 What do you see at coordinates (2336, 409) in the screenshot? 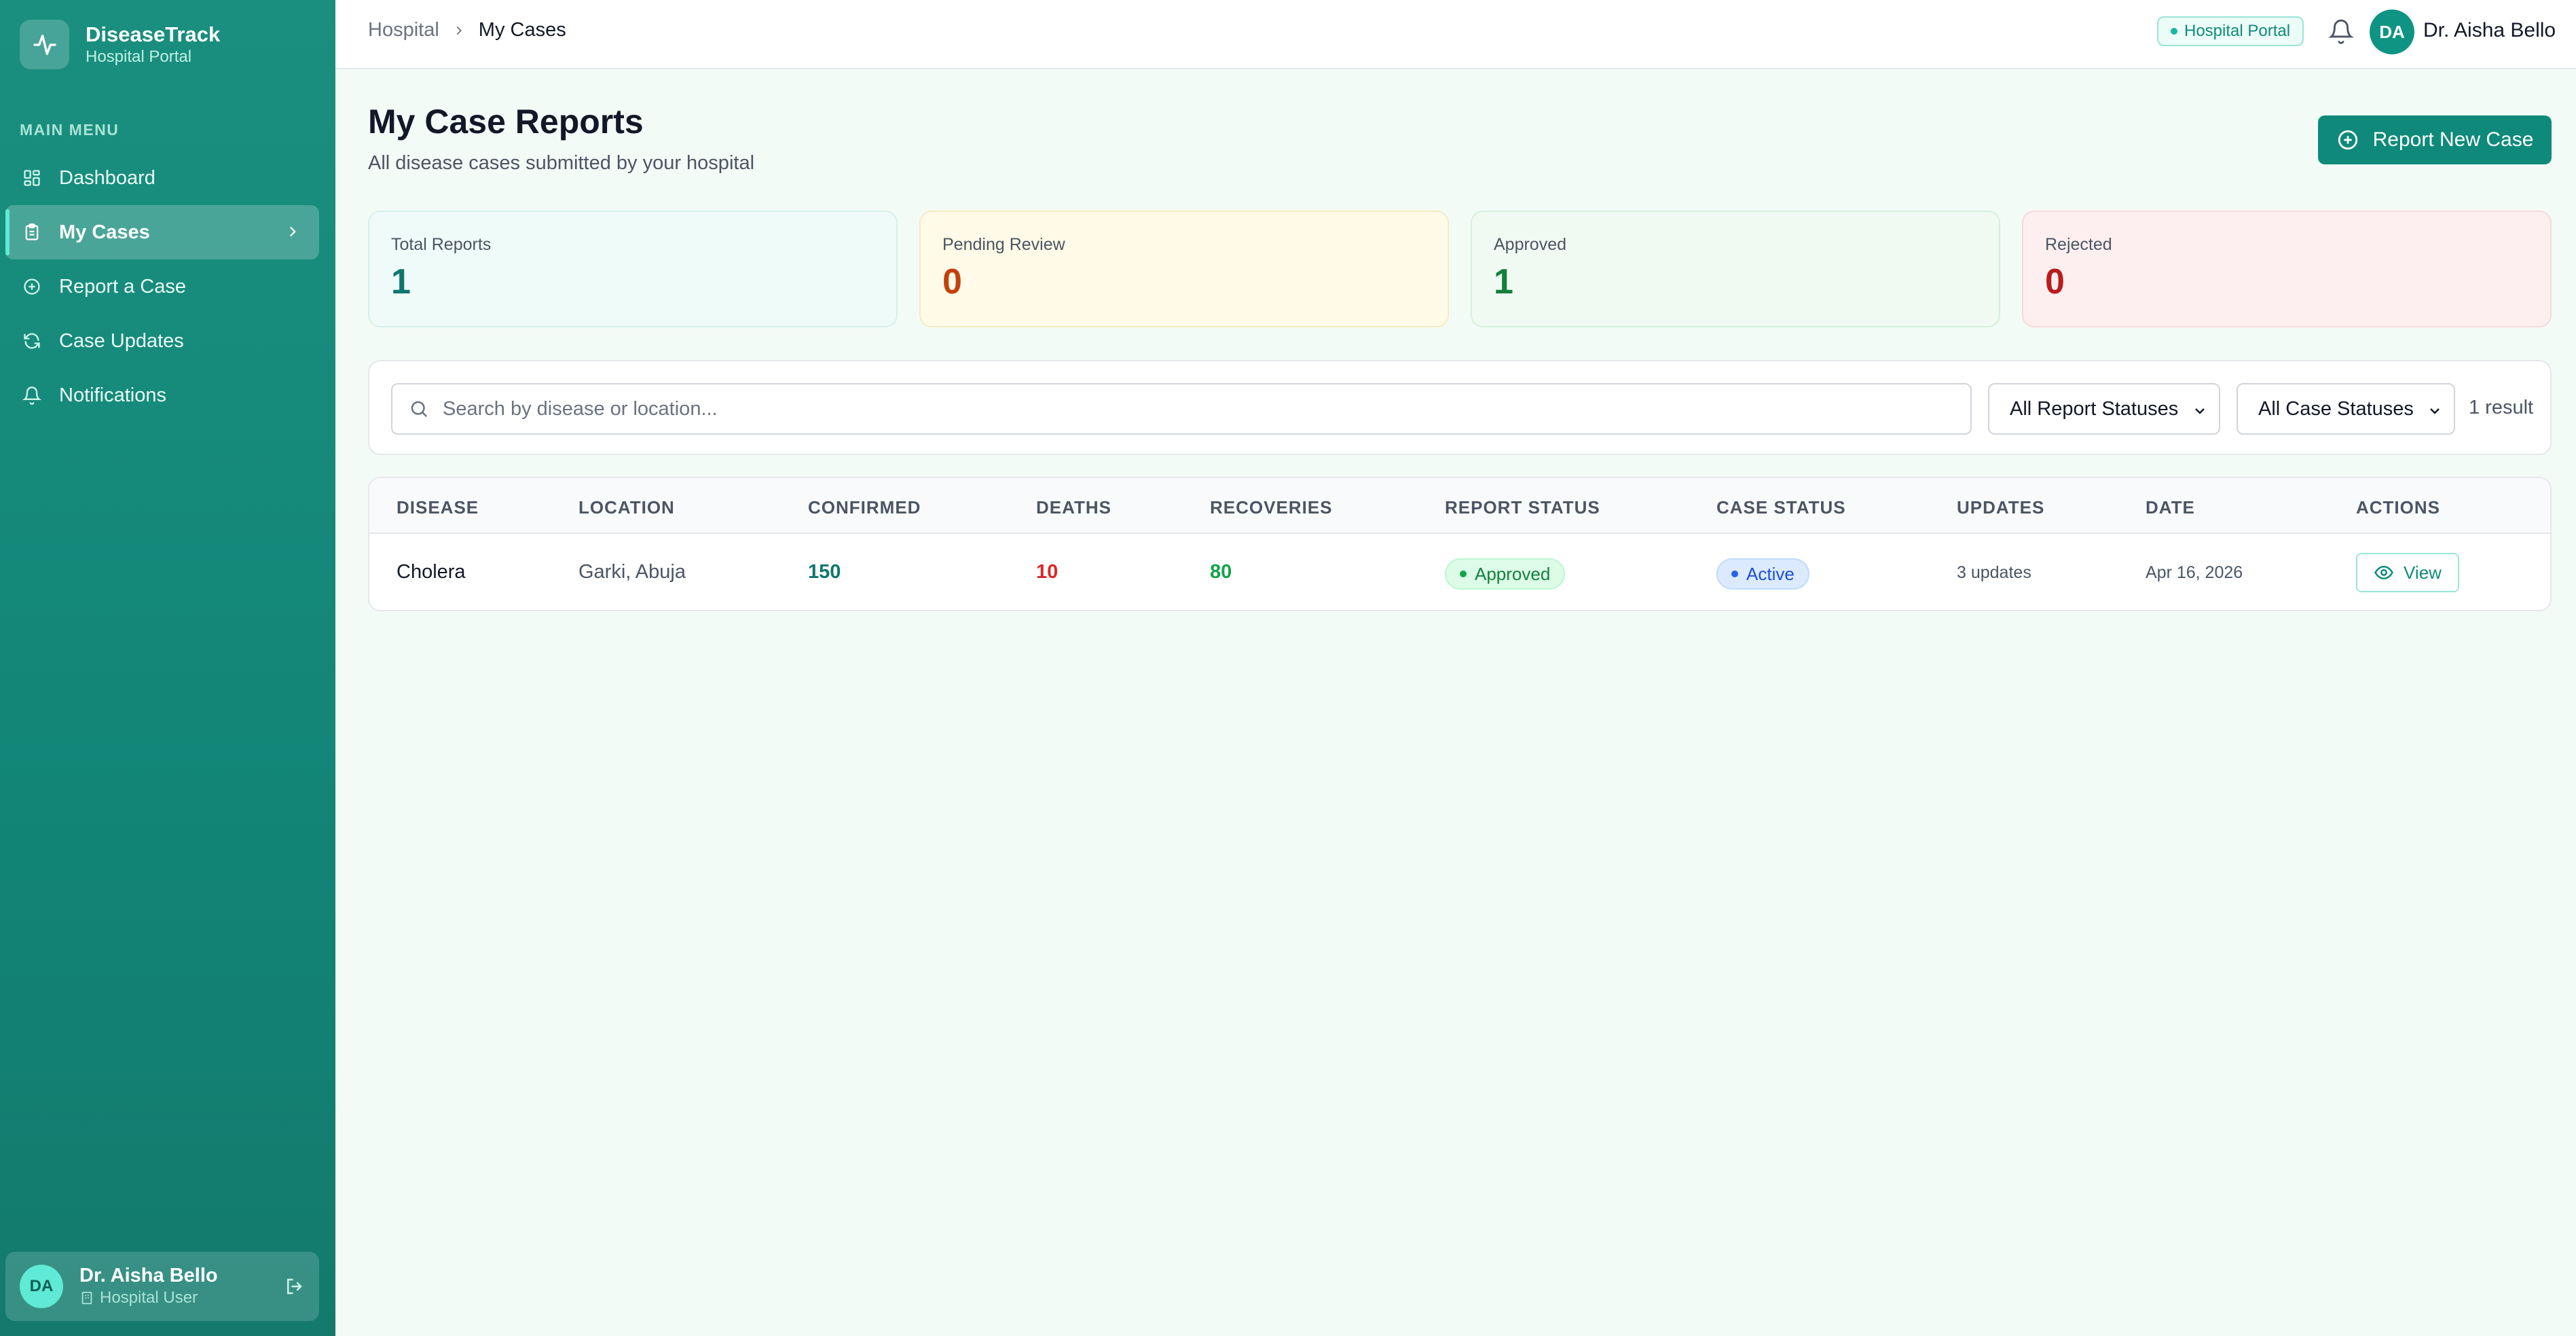
I see `case-status-value: All Case Statuses` at bounding box center [2336, 409].